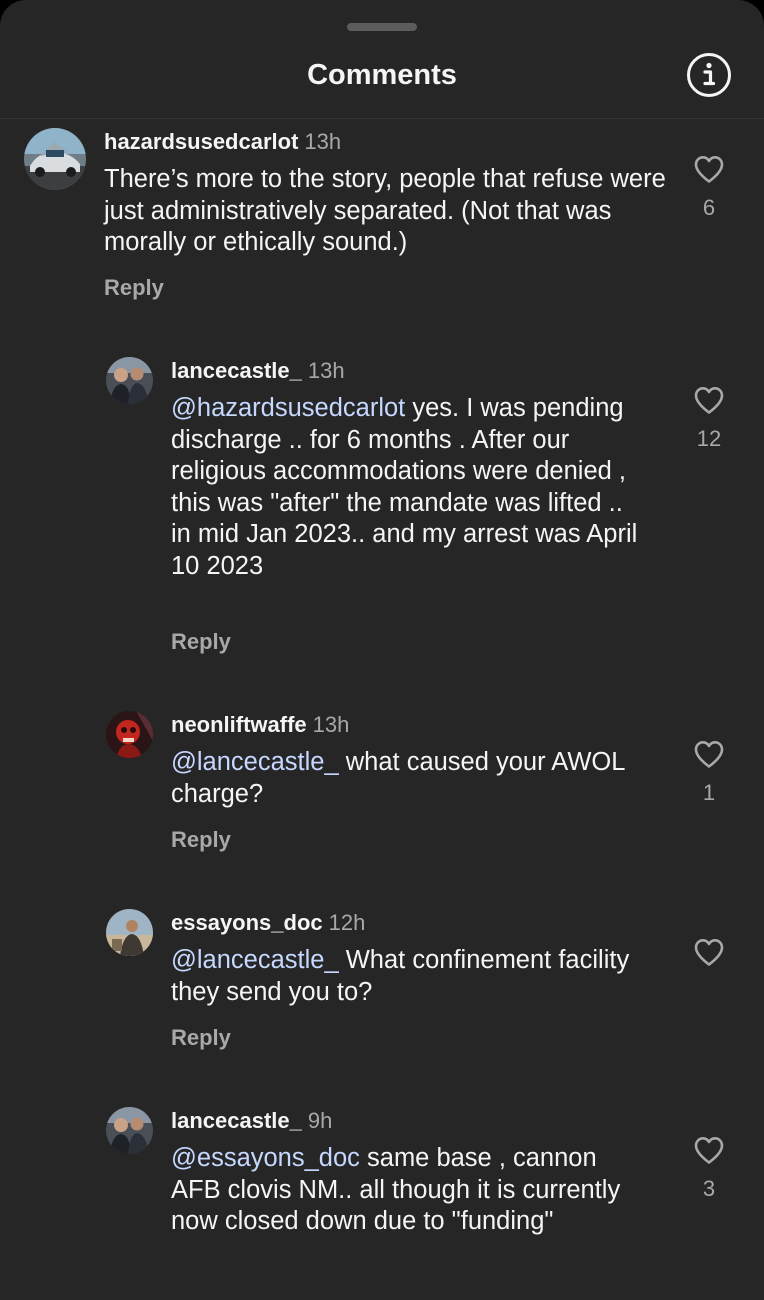 The width and height of the screenshot is (764, 1300). I want to click on like-button: 12, so click(709, 419).